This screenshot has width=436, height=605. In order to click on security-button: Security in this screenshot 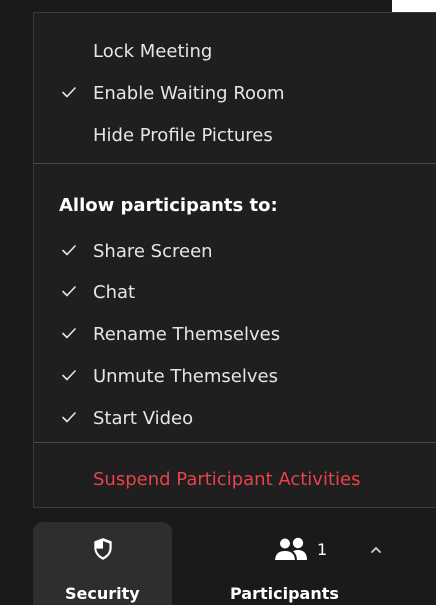, I will do `click(102, 563)`.